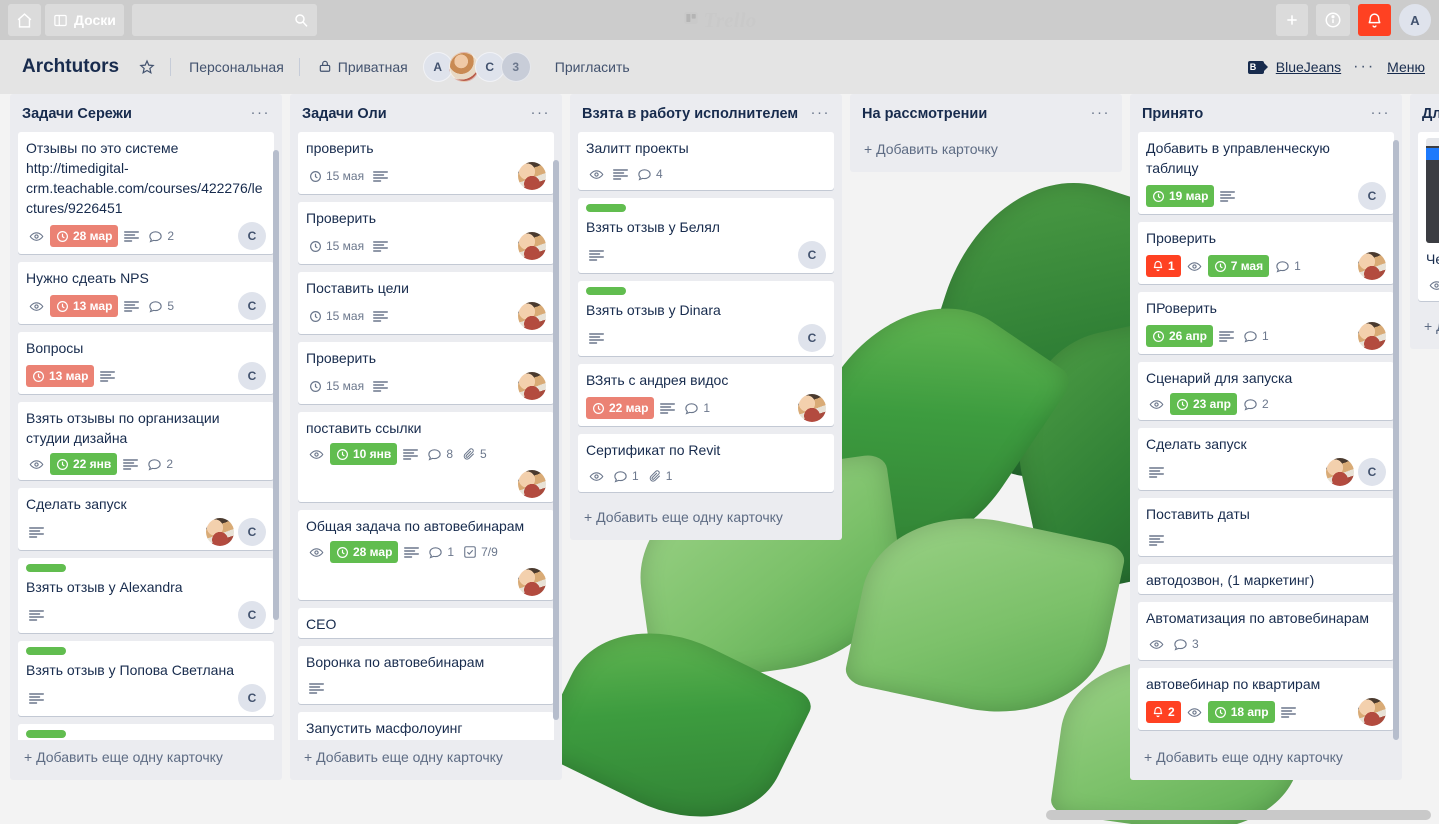 This screenshot has width=1439, height=824. I want to click on scrollbar-thumb, so click(1238, 815).